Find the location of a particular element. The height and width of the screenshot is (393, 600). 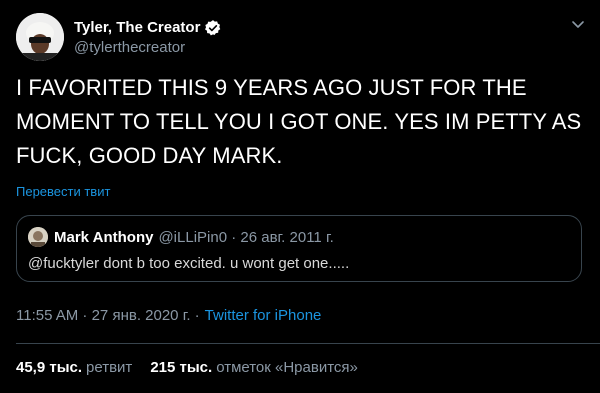

retweet-label: ретвит is located at coordinates (109, 367).